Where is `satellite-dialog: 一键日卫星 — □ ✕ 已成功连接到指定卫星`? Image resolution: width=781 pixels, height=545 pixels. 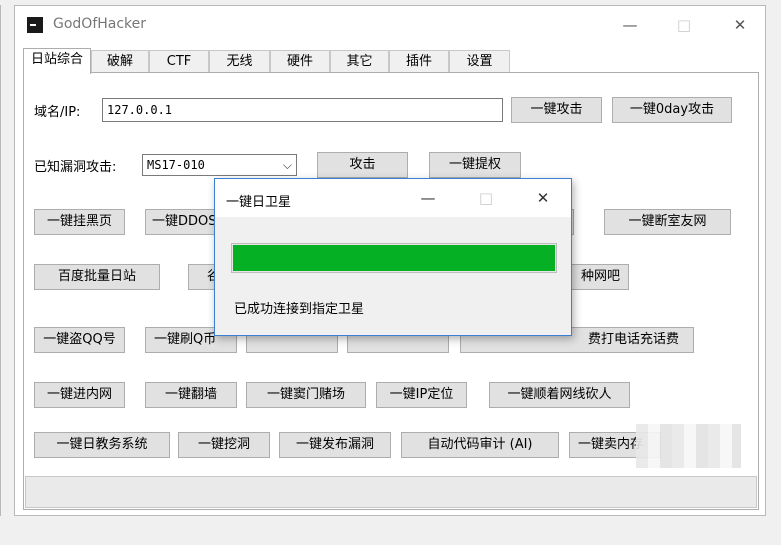 satellite-dialog: 一键日卫星 — □ ✕ 已成功连接到指定卫星 is located at coordinates (393, 257).